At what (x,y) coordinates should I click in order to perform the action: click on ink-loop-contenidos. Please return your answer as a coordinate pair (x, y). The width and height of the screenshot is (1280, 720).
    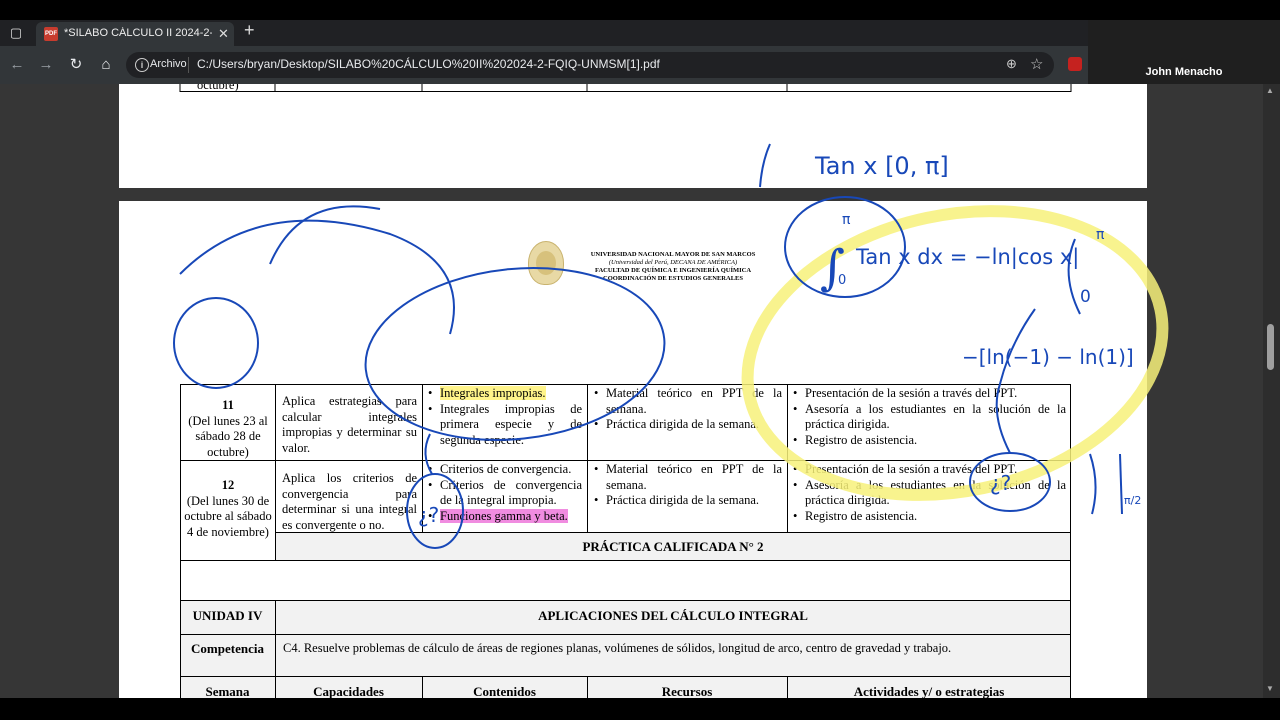
    Looking at the image, I should click on (515, 354).